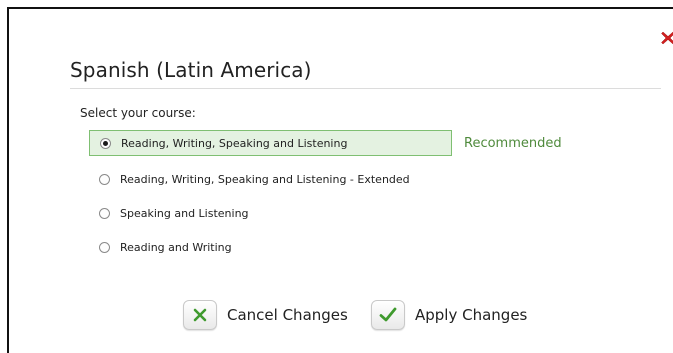 This screenshot has width=673, height=353. What do you see at coordinates (191, 70) in the screenshot?
I see `dialog-title: Spanish (Latin America)` at bounding box center [191, 70].